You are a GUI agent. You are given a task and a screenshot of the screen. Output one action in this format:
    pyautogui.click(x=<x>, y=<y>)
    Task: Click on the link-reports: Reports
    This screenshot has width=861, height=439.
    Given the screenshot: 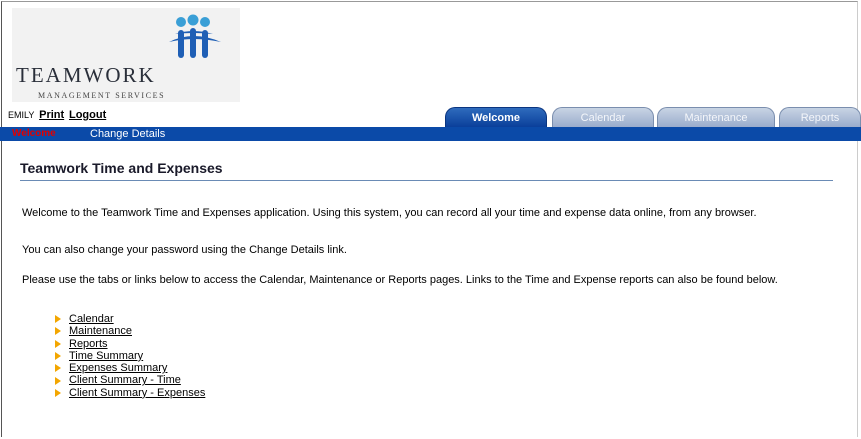 What is the action you would take?
    pyautogui.click(x=88, y=344)
    